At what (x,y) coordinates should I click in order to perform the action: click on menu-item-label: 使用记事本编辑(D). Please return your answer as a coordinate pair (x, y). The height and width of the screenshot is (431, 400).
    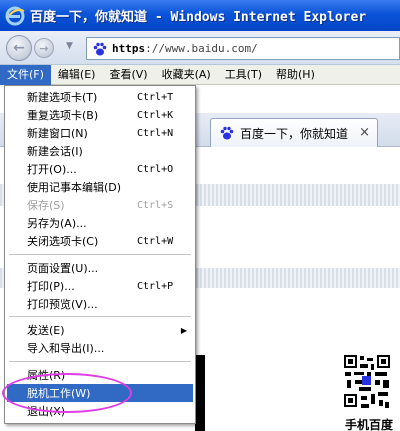
    Looking at the image, I should click on (74, 187).